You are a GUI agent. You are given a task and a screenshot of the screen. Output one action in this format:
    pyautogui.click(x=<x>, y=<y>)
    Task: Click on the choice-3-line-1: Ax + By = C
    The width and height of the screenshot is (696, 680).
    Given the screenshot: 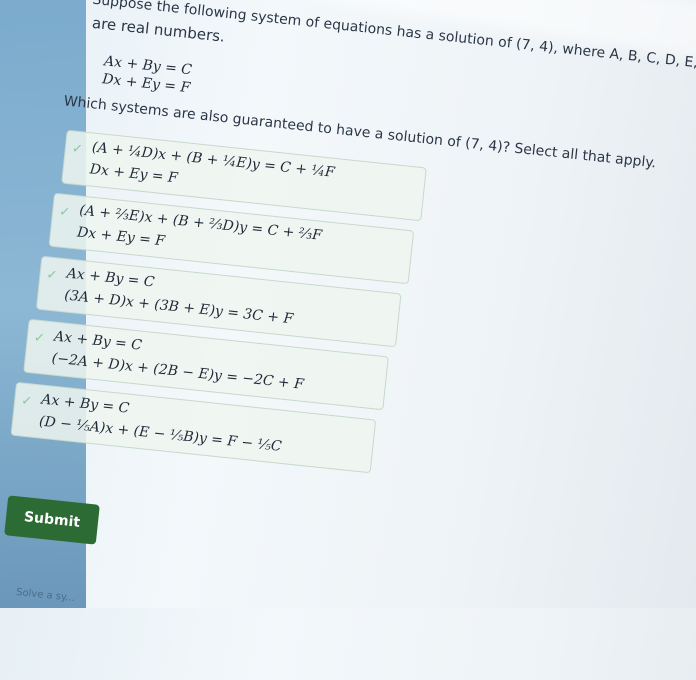 What is the action you would take?
    pyautogui.click(x=110, y=278)
    